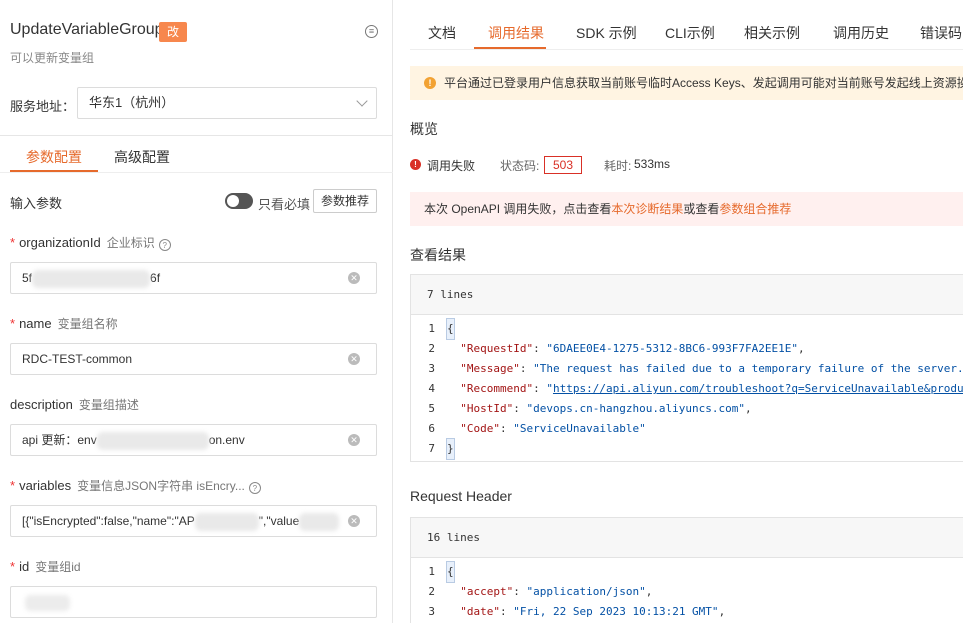  Describe the element at coordinates (431, 348) in the screenshot. I see `line-number: 2` at that location.